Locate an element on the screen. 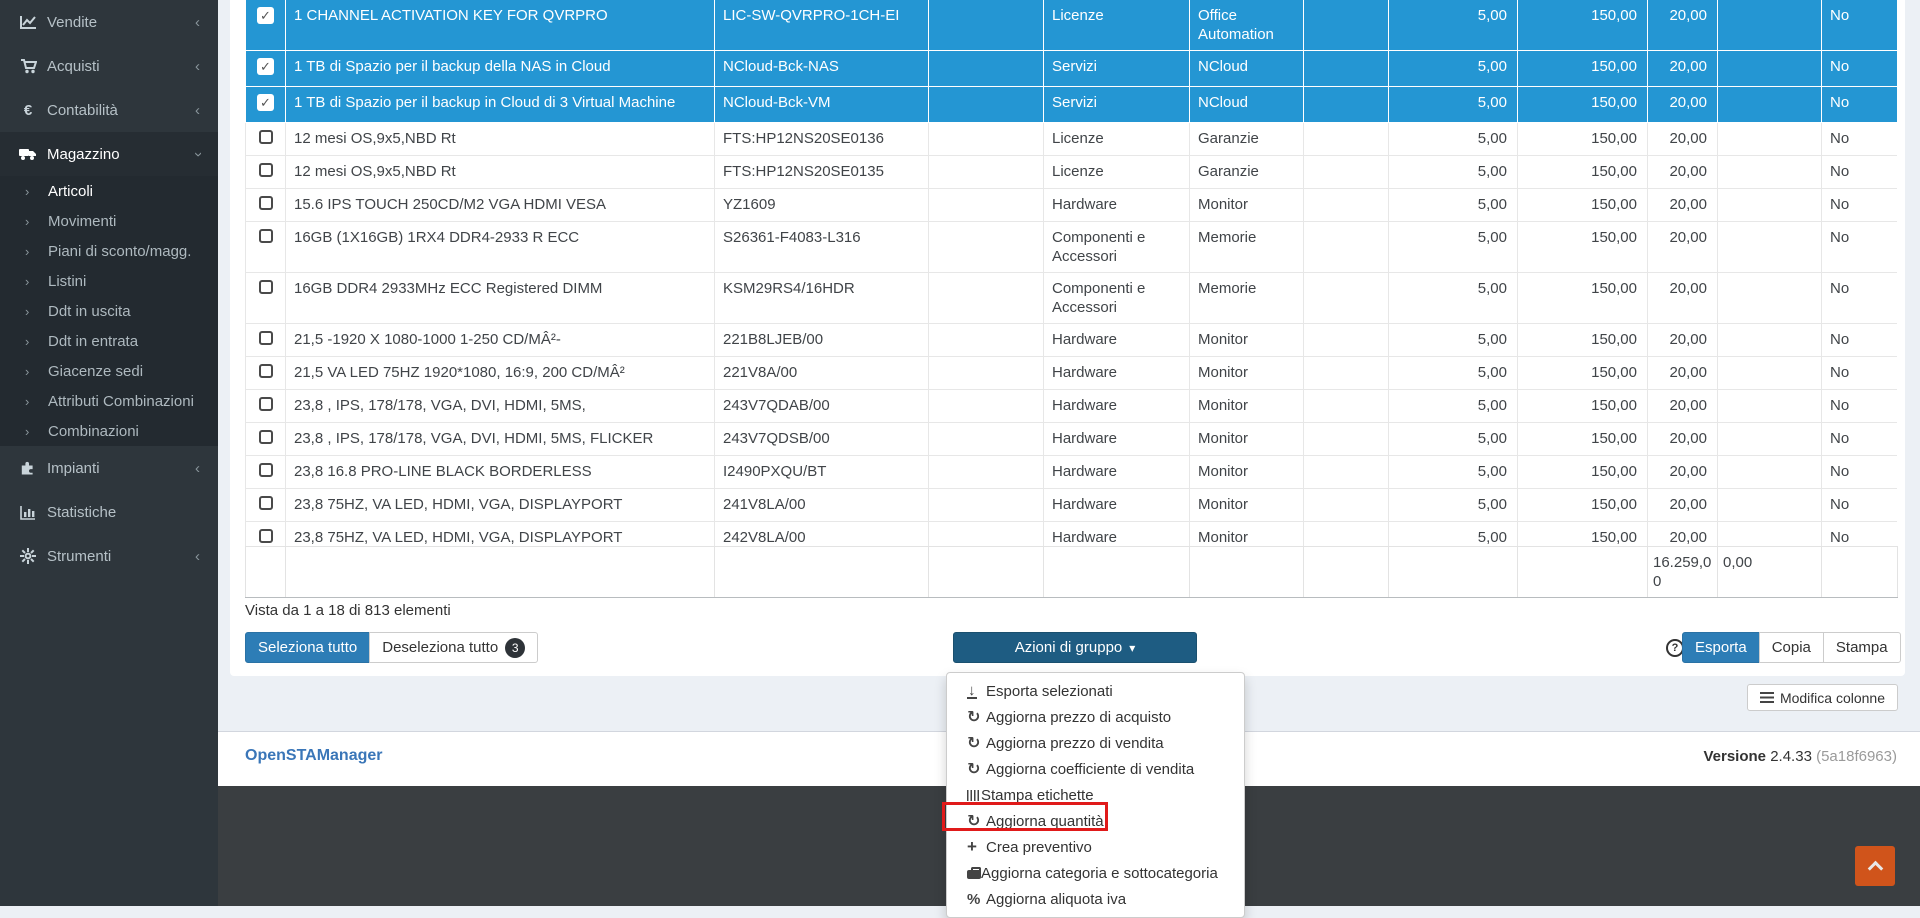  chevron-left-icon: ‹ is located at coordinates (197, 22).